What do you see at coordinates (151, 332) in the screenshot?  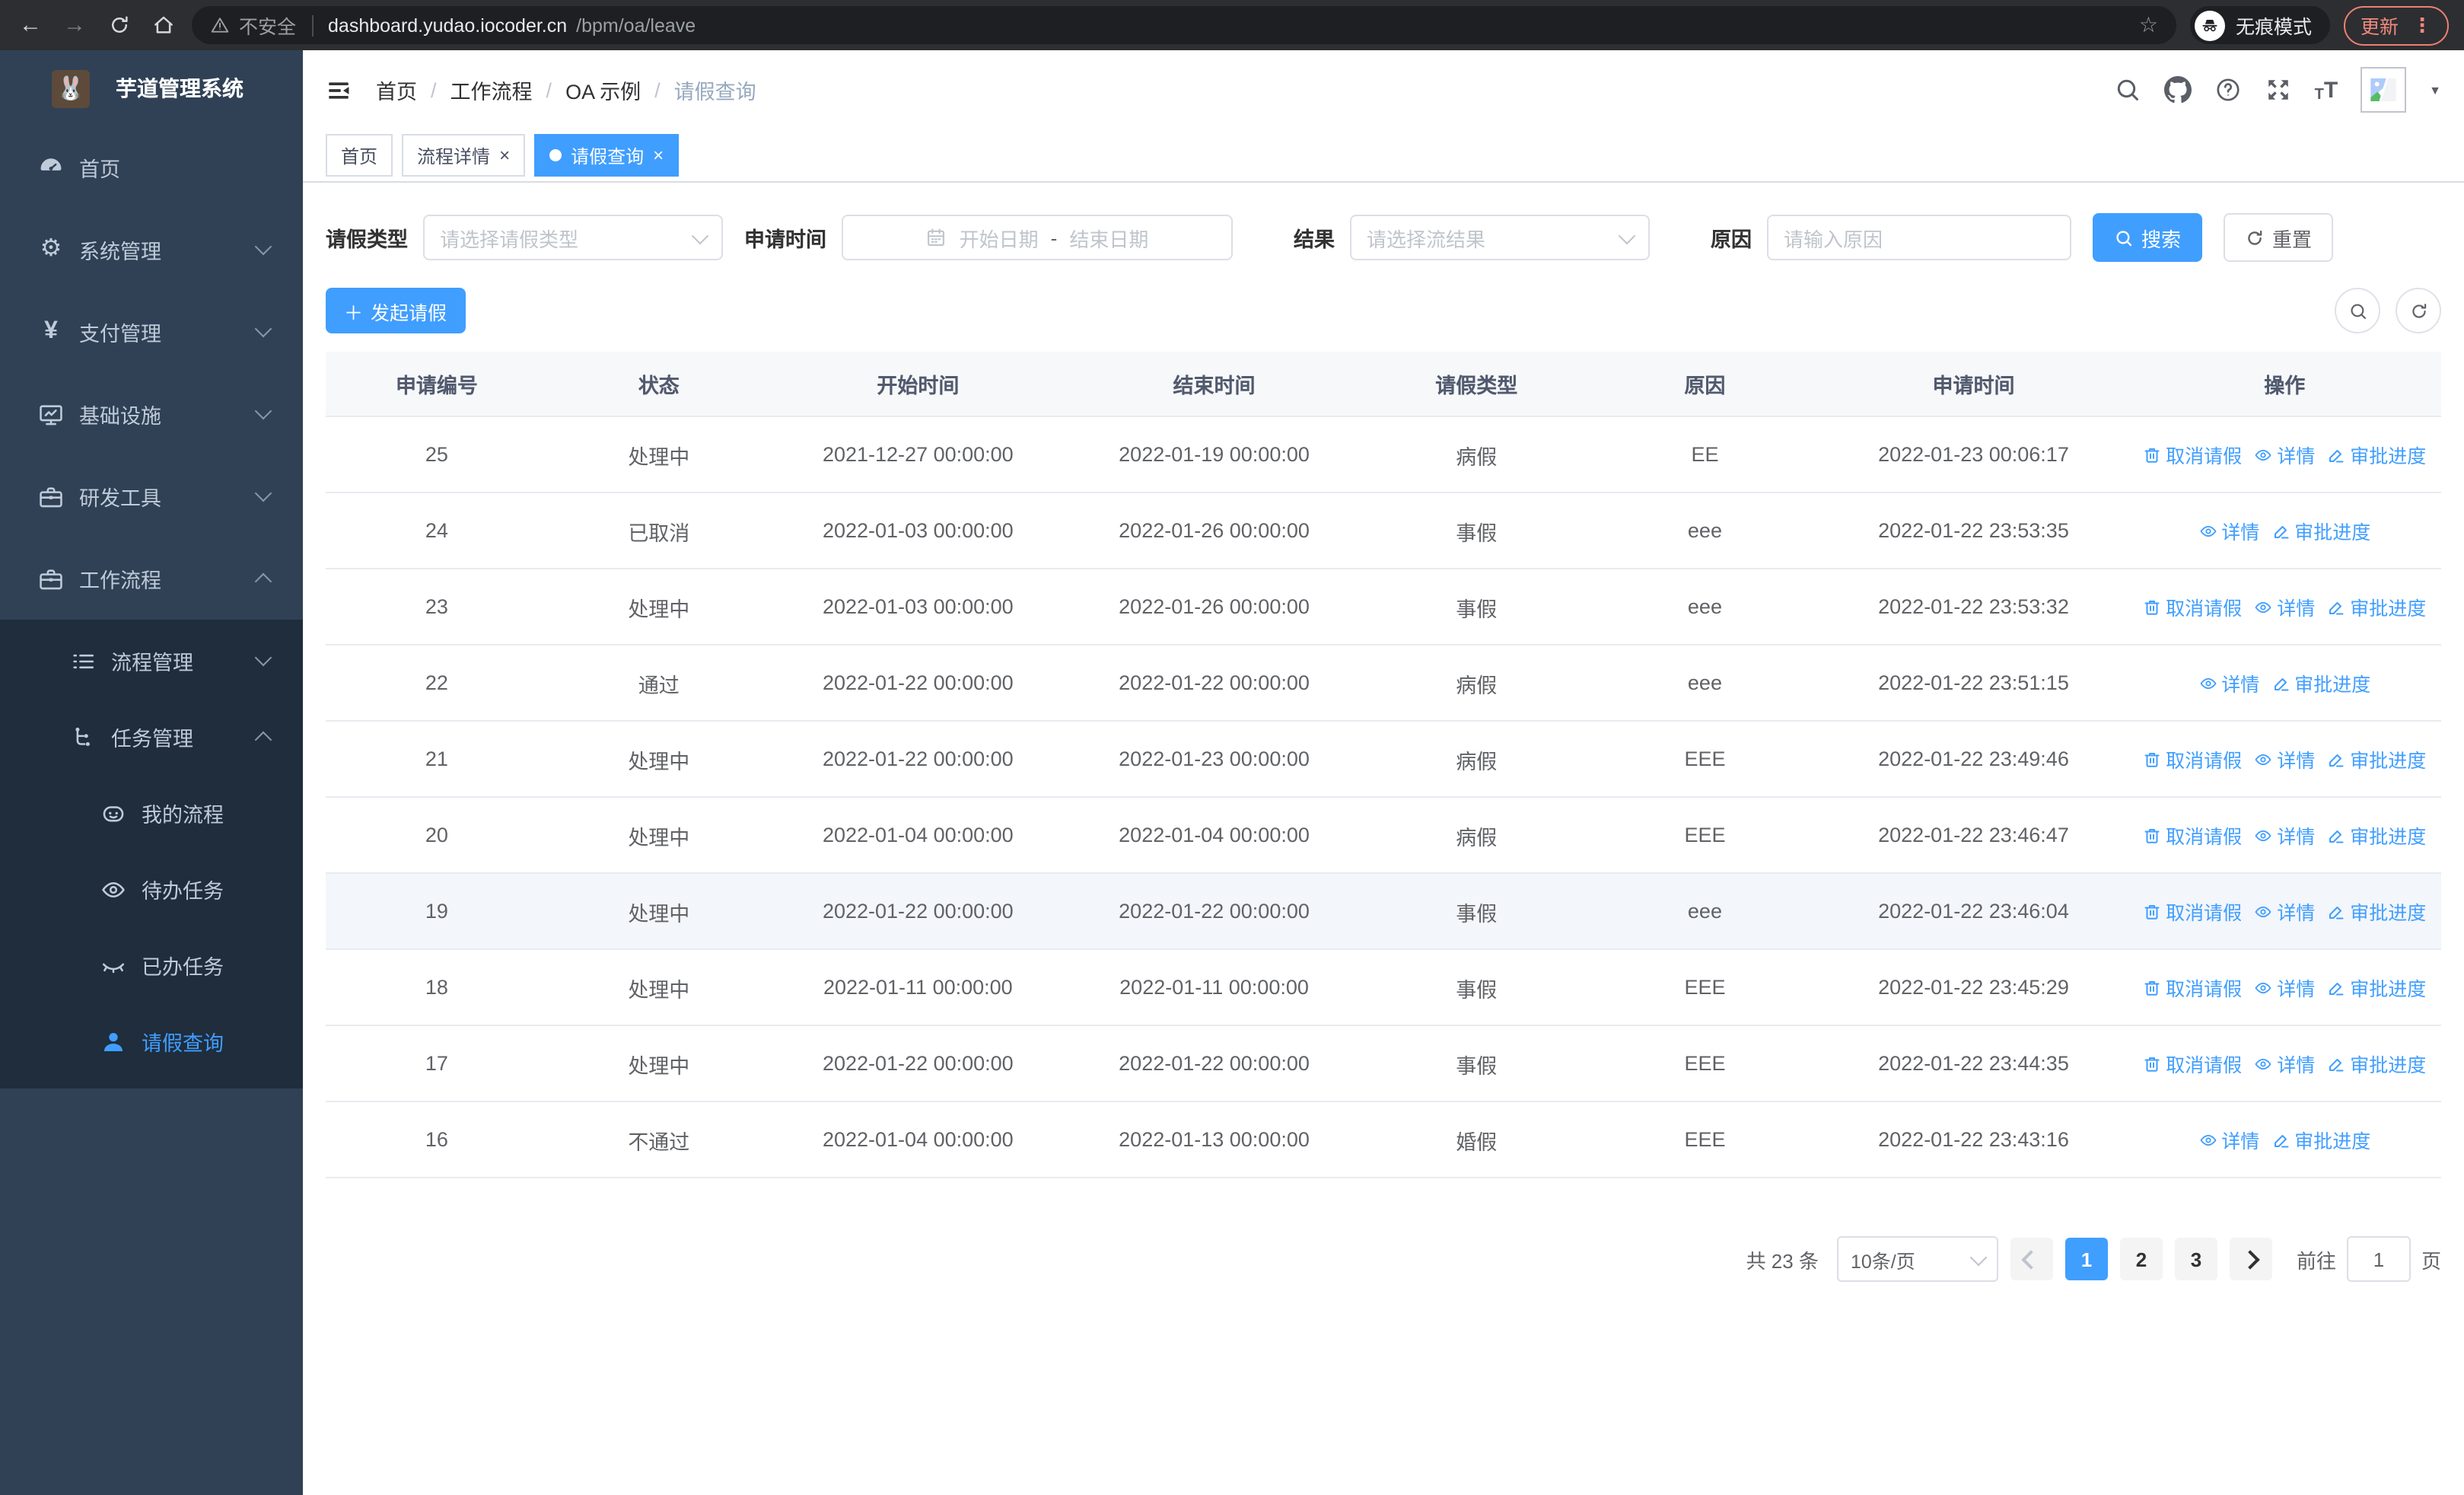 I see `sidebar-item-payment: ¥ 支付管理` at bounding box center [151, 332].